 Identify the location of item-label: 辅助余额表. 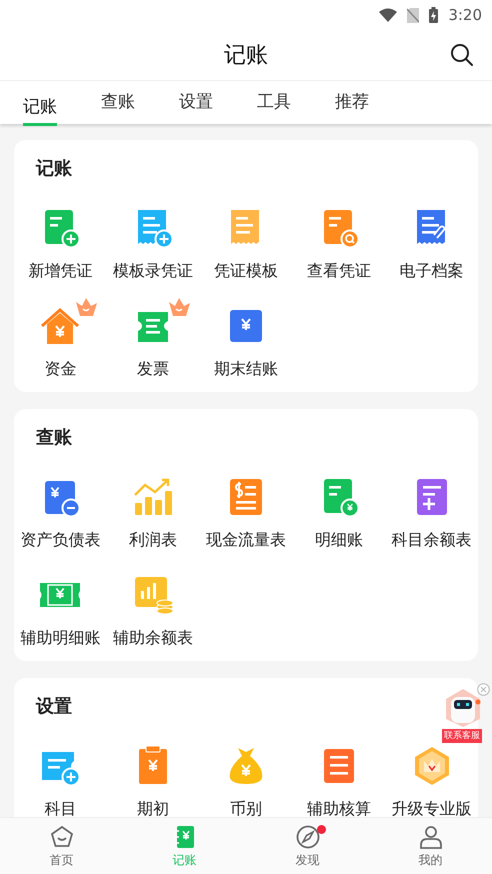
(153, 638).